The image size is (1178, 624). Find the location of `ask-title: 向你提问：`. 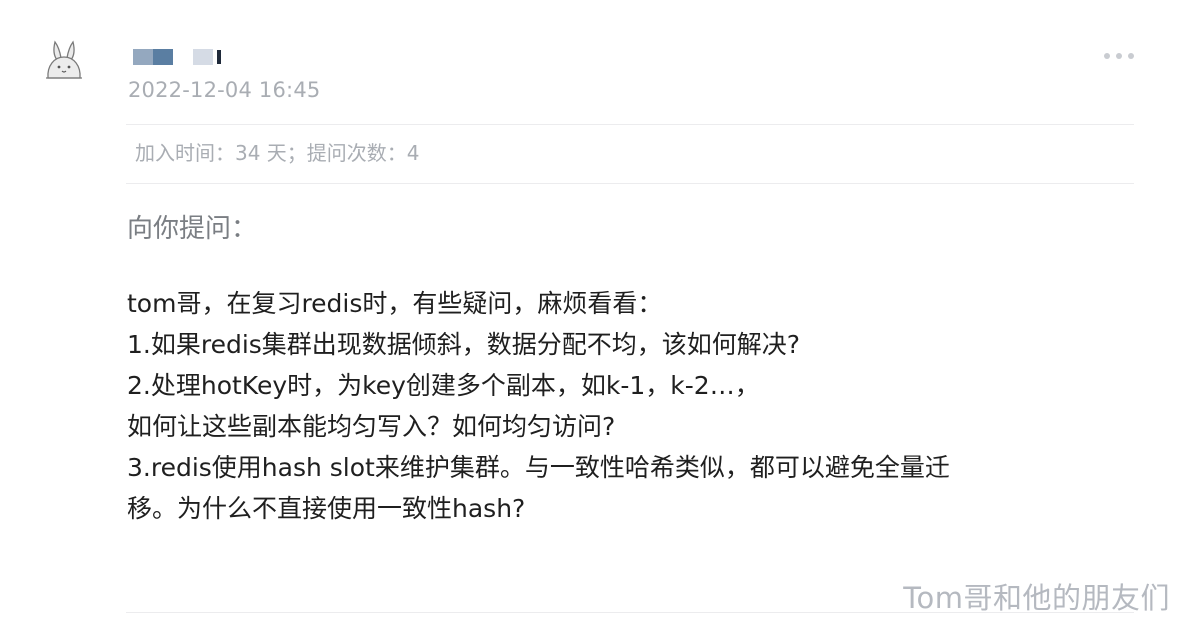

ask-title: 向你提问： is located at coordinates (192, 229).